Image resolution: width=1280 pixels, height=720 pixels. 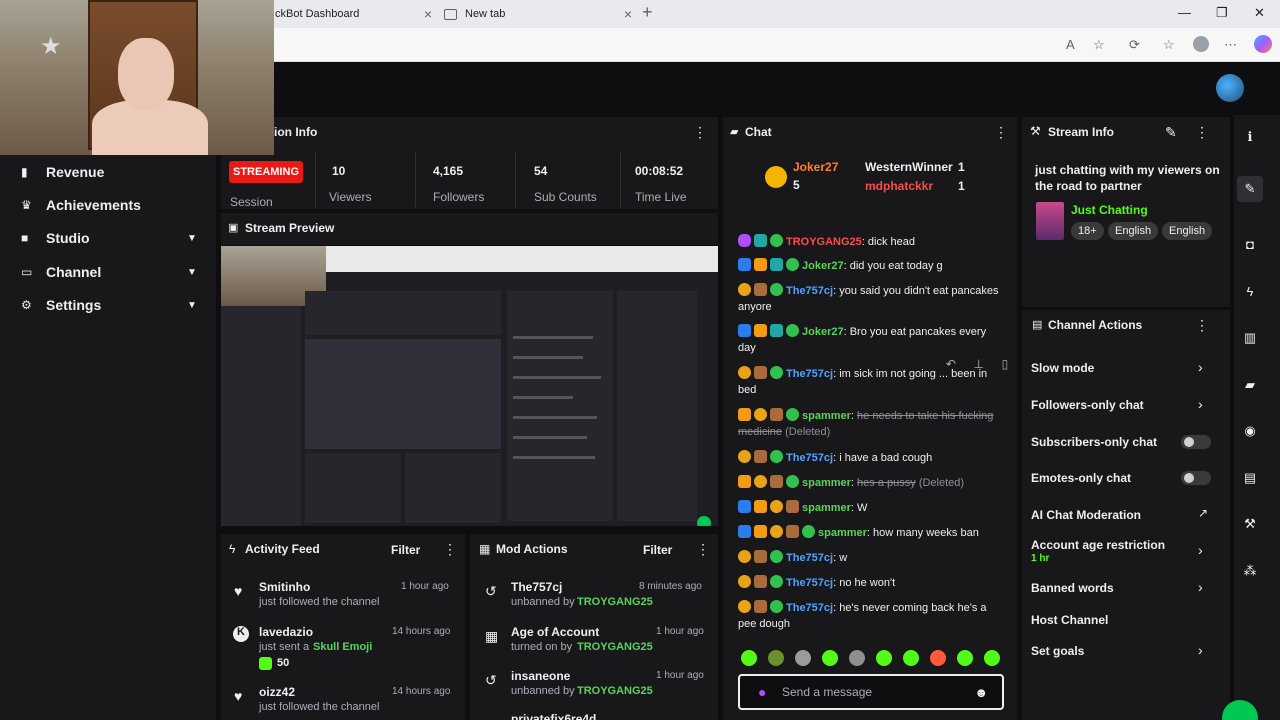 What do you see at coordinates (1250, 571) in the screenshot?
I see `nodes-icon: ⁂` at bounding box center [1250, 571].